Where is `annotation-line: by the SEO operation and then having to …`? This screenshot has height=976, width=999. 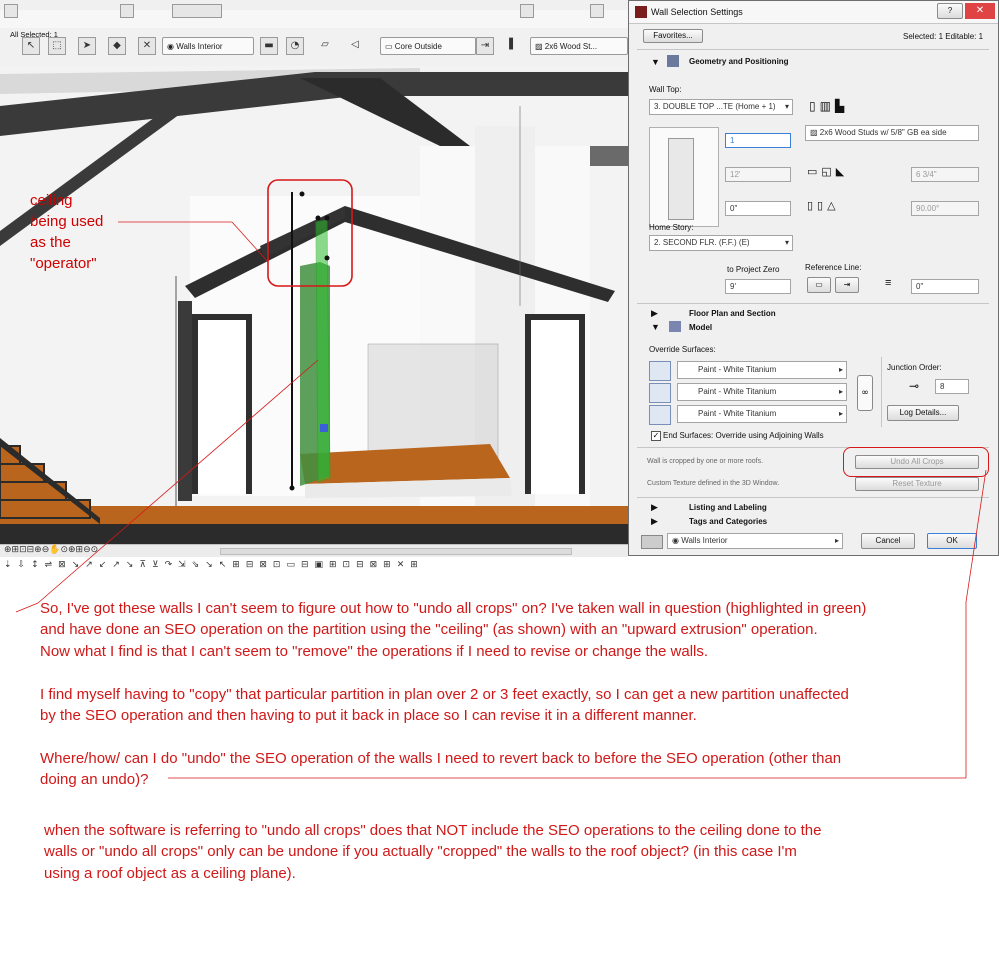 annotation-line: by the SEO operation and then having to … is located at coordinates (368, 716).